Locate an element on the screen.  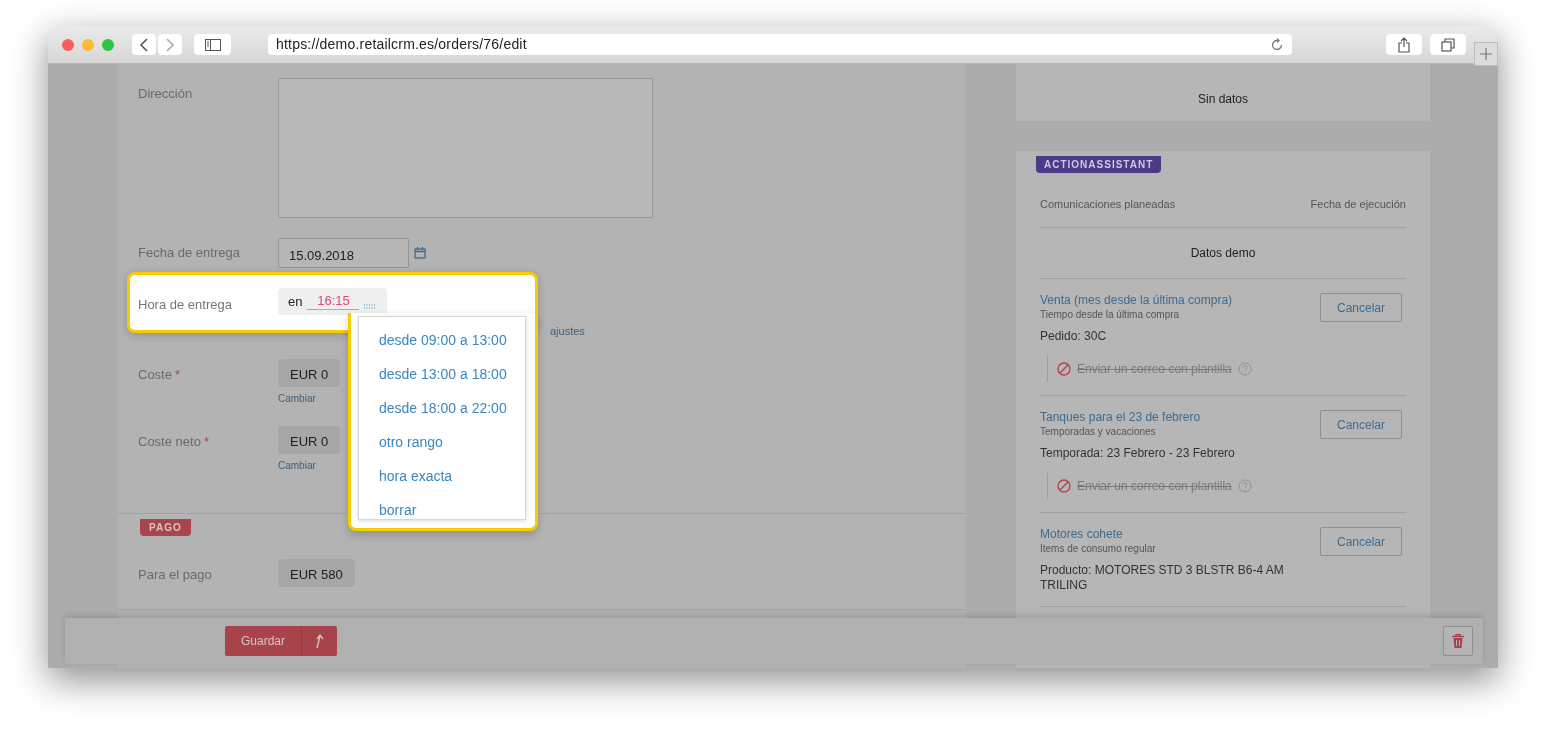
column-header: Comunicaciones planeadas is located at coordinates (1108, 204).